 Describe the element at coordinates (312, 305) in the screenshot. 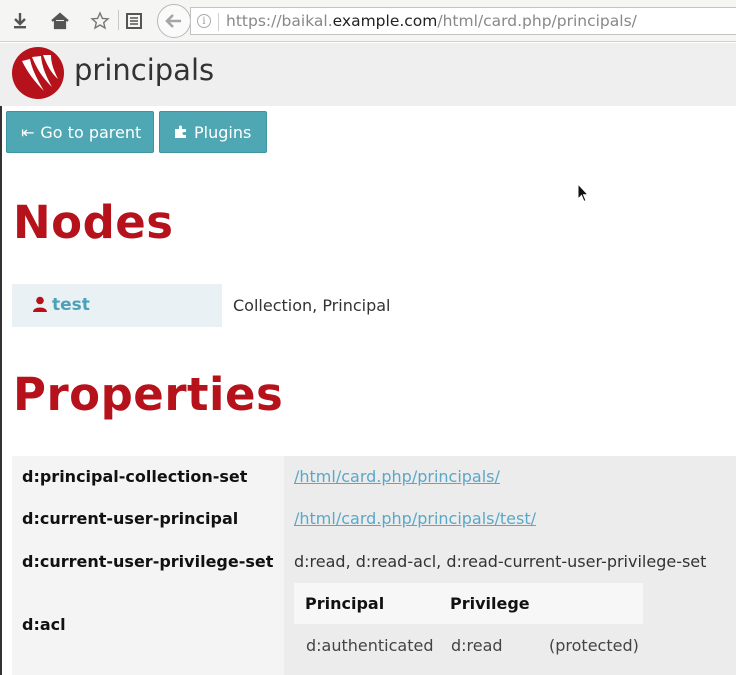

I see `node-types: Collection, Principal` at that location.